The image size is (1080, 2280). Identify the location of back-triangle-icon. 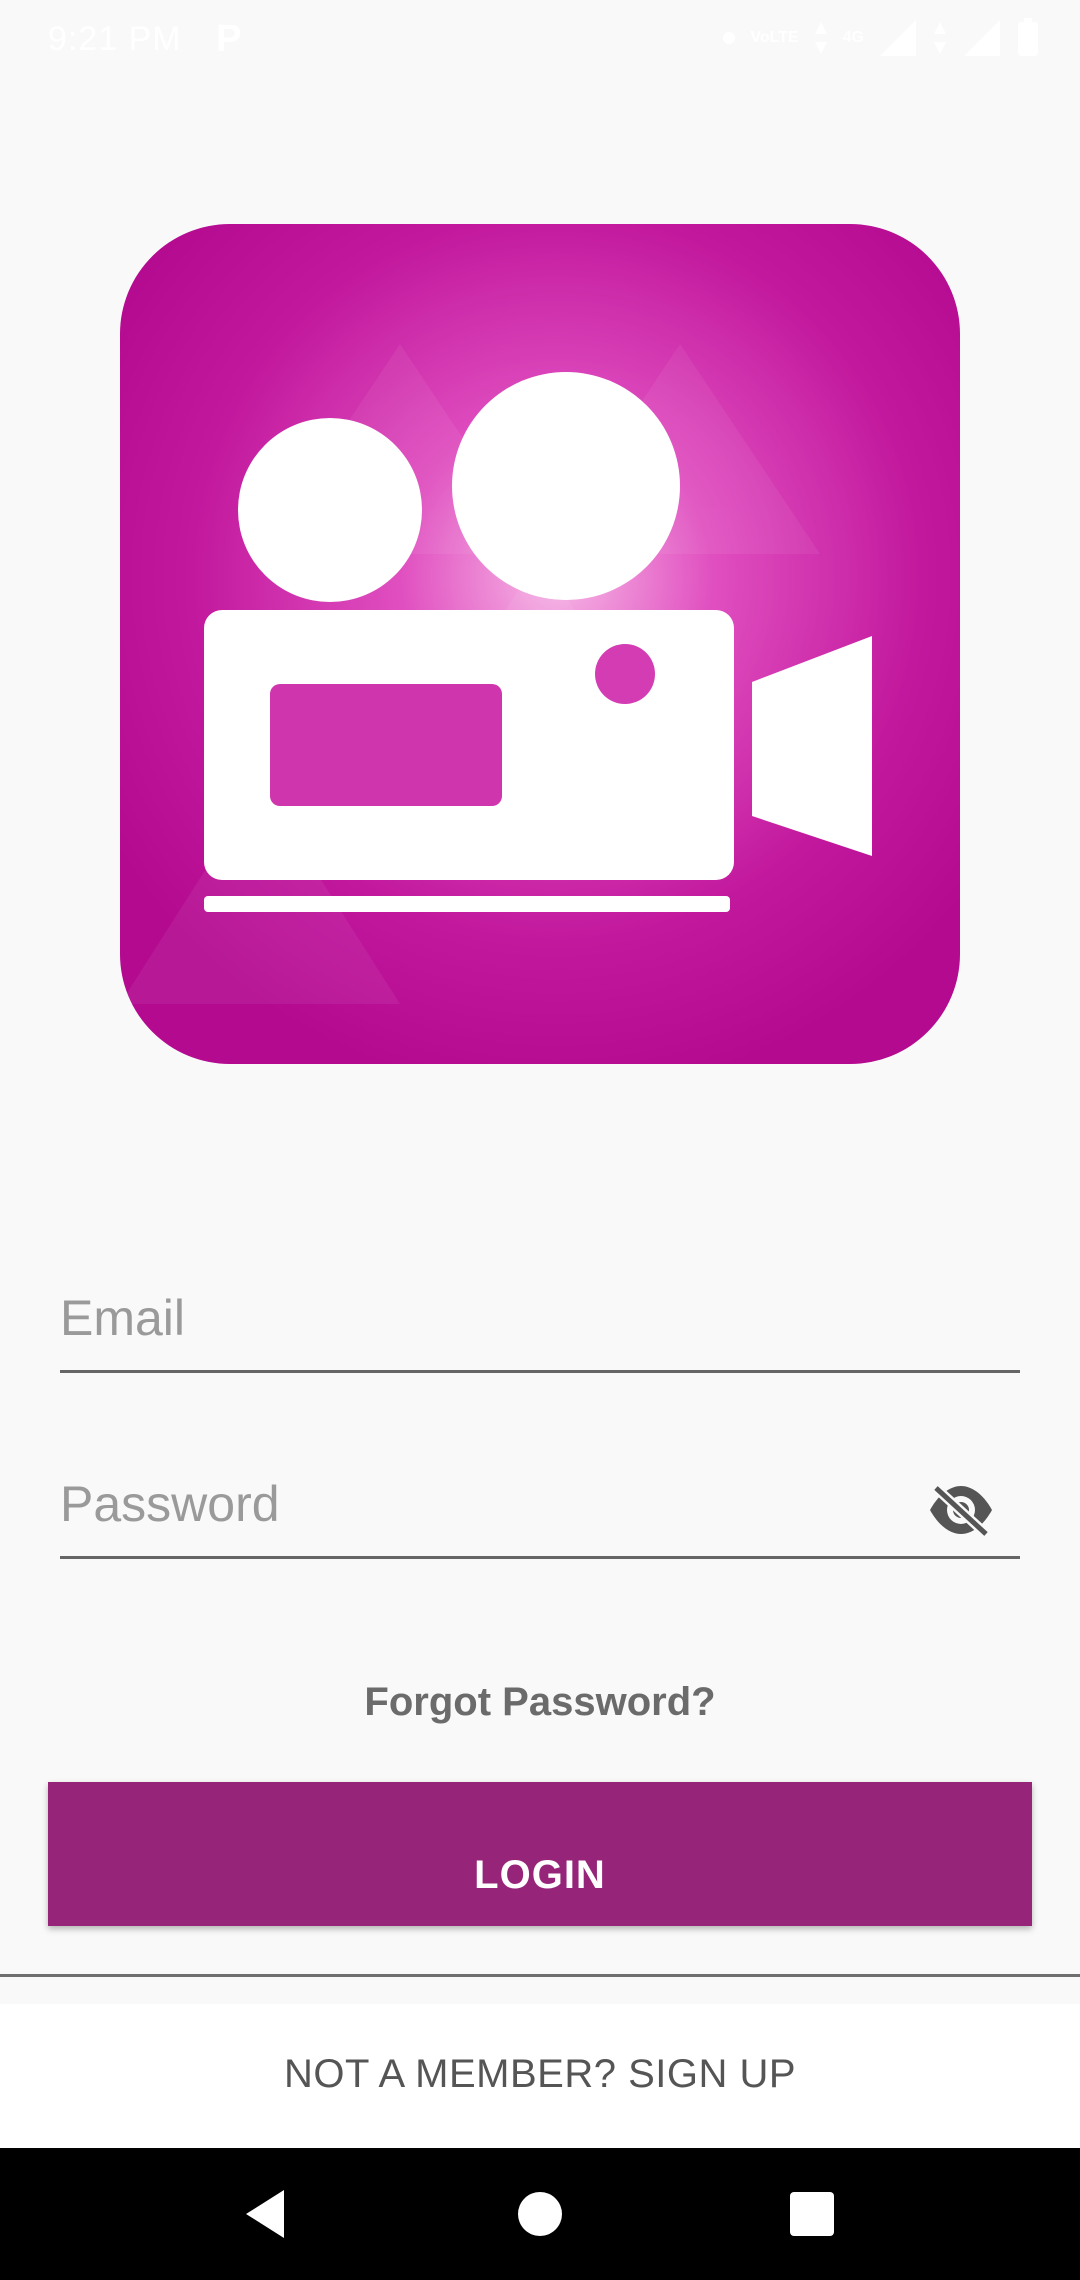
(266, 2214).